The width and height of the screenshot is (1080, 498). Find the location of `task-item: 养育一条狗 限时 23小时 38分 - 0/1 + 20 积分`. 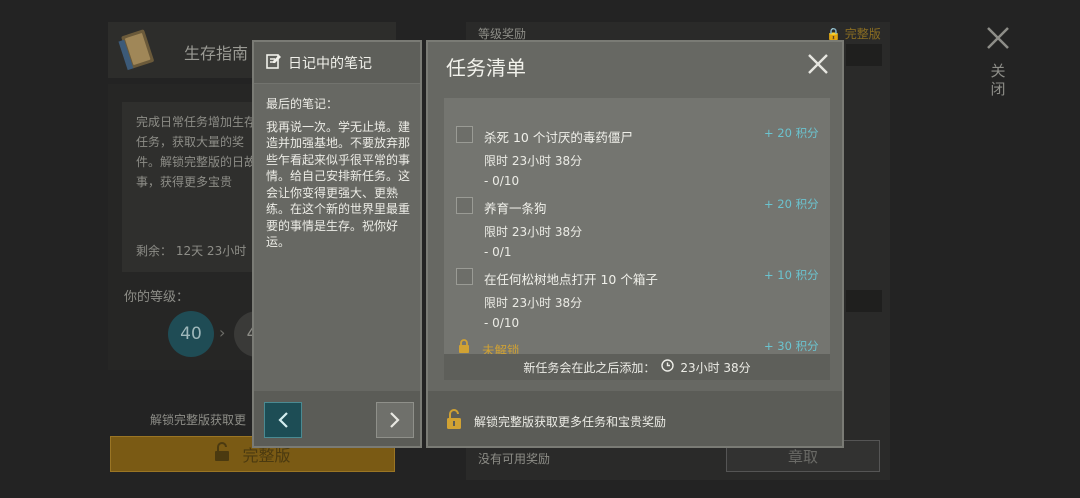

task-item: 养育一条狗 限时 23小时 38分 - 0/1 + 20 积分 is located at coordinates (637, 214).